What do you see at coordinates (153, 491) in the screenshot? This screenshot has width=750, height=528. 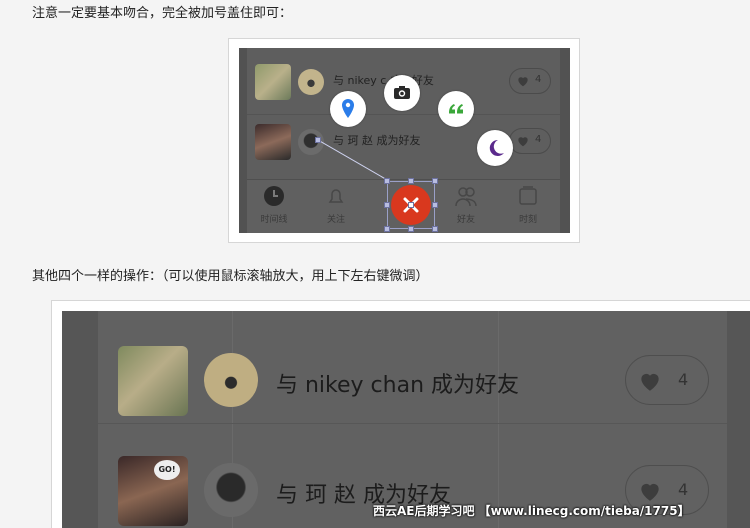 I see `avatar: GO!` at bounding box center [153, 491].